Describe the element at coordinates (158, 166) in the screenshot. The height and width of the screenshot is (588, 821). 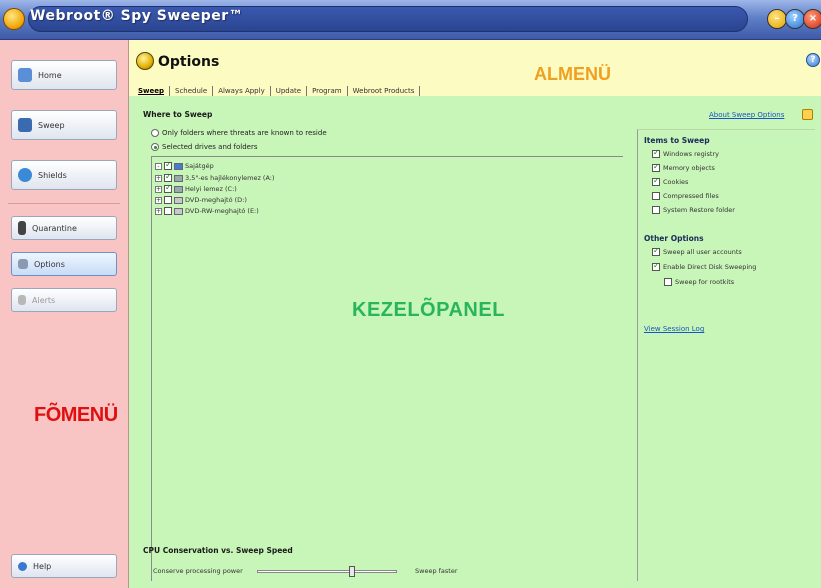
I see `tree-collapse-icon: -` at that location.